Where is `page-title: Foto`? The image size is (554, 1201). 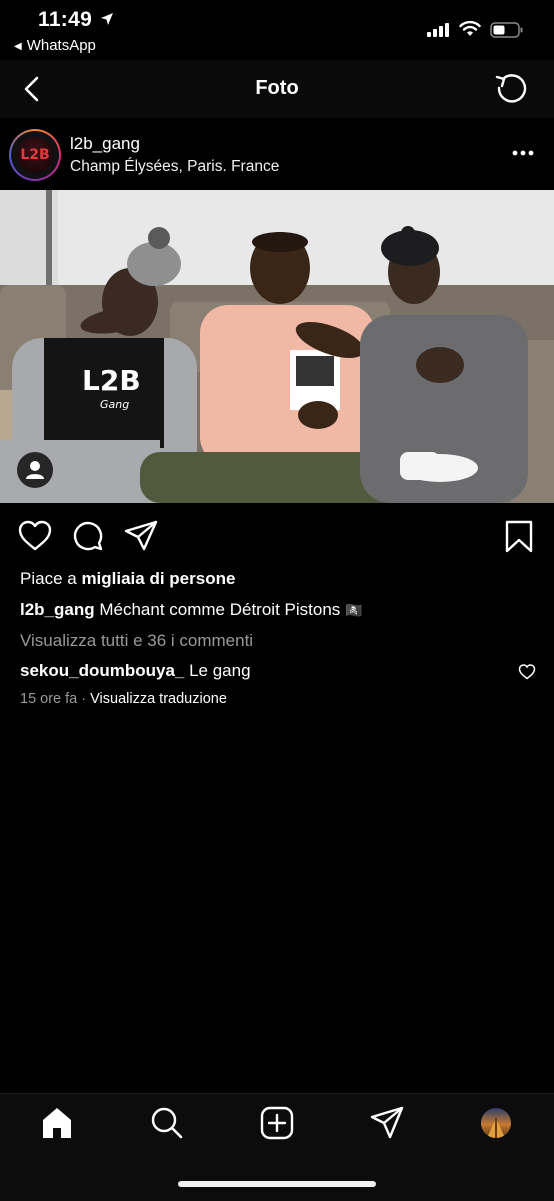 page-title: Foto is located at coordinates (277, 88).